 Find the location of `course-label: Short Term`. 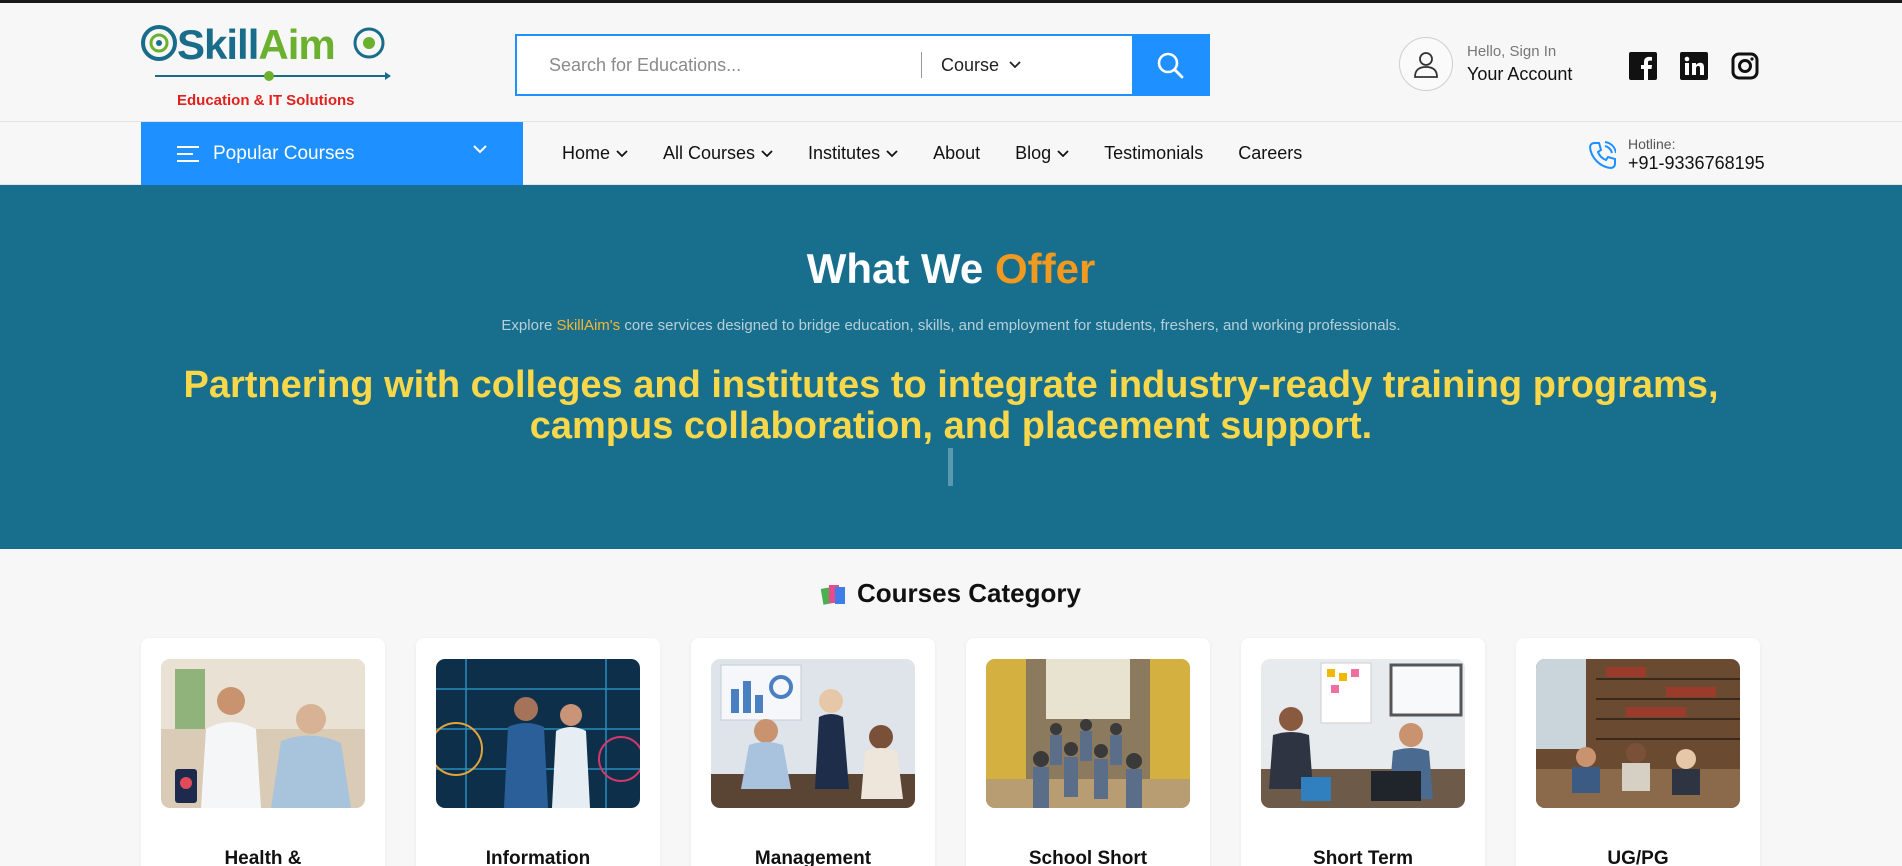

course-label: Short Term is located at coordinates (1363, 857).